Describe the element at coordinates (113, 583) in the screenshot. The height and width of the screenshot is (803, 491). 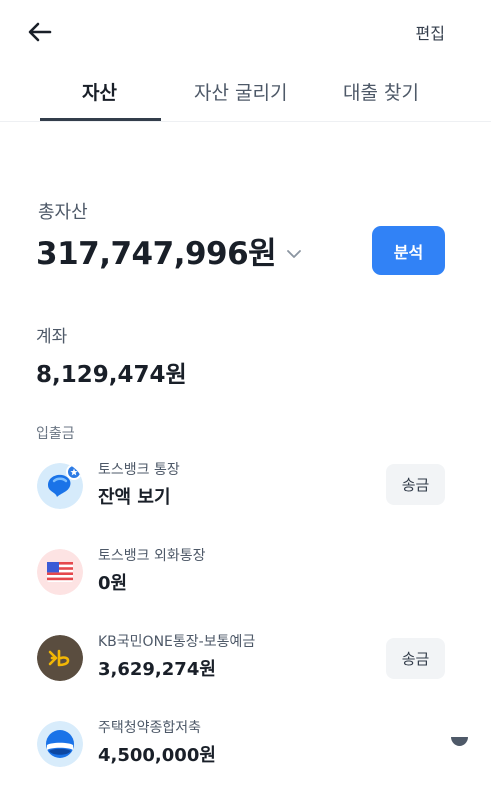
I see `account-balance: 0원` at that location.